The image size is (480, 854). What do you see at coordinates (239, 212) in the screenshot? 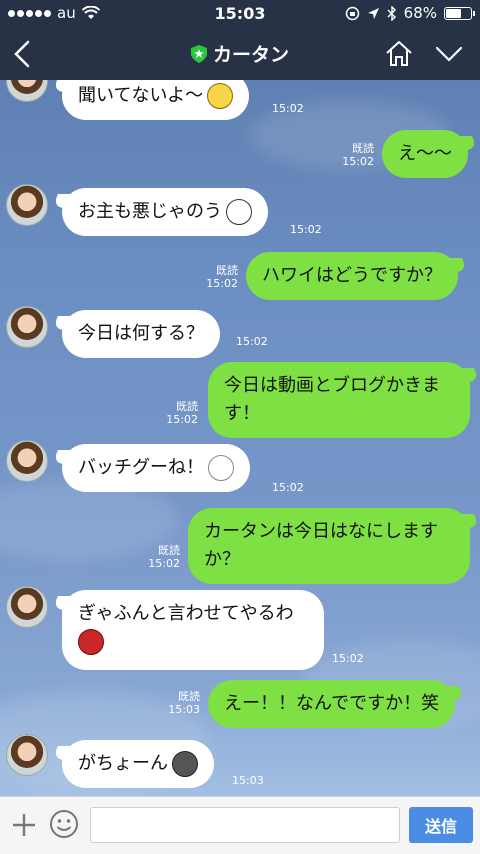
I see `grin-face-sticker-icon` at bounding box center [239, 212].